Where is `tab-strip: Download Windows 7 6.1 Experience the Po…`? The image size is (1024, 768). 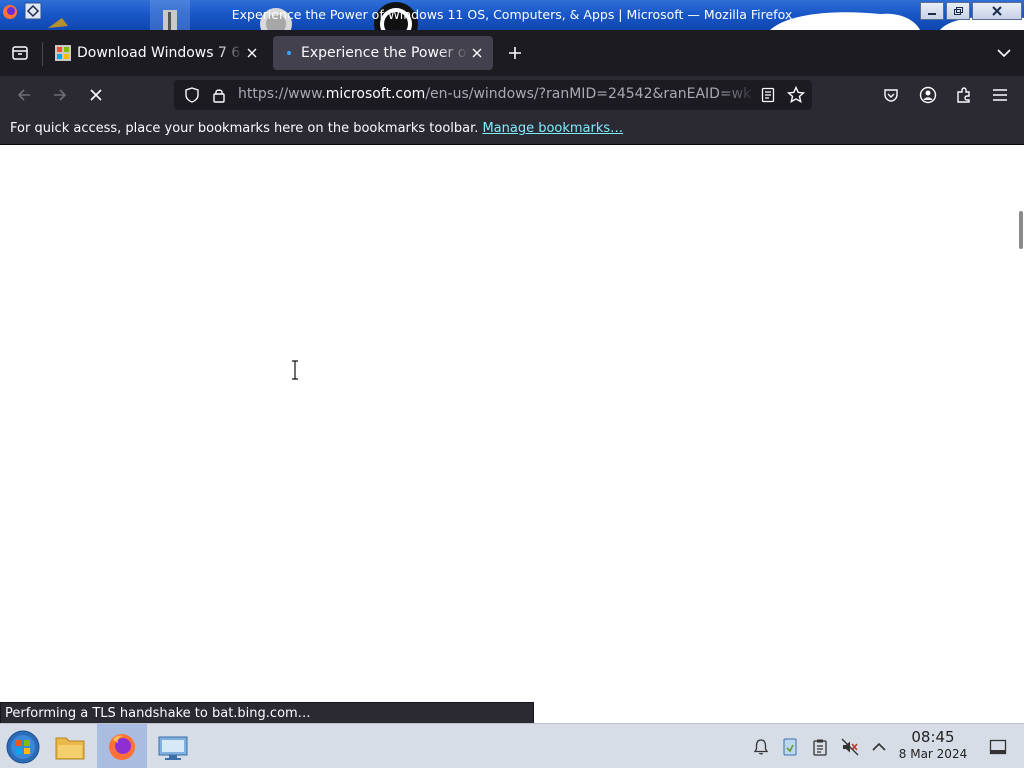 tab-strip: Download Windows 7 6.1 Experience the Po… is located at coordinates (512, 53).